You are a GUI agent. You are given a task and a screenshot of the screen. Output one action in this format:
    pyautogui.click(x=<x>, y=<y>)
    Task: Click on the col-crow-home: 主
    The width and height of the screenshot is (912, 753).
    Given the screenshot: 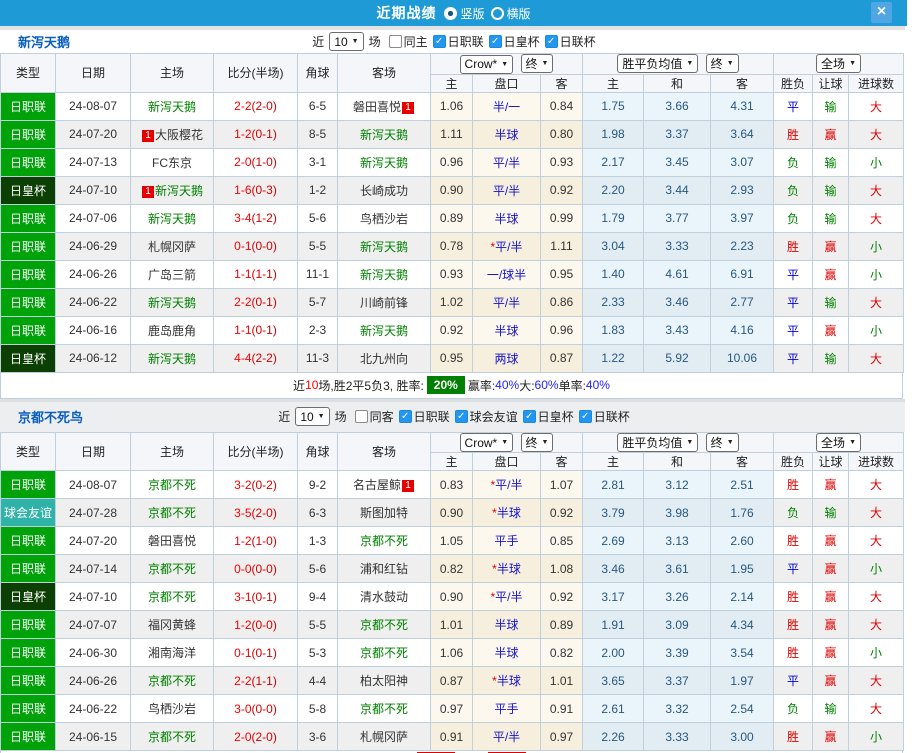 What is the action you would take?
    pyautogui.click(x=451, y=461)
    